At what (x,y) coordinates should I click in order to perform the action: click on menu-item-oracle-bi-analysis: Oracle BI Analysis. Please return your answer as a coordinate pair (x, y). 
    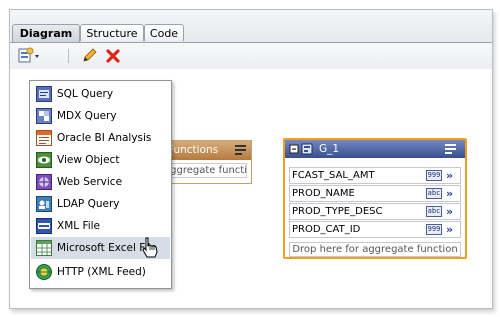
    Looking at the image, I should click on (100, 138).